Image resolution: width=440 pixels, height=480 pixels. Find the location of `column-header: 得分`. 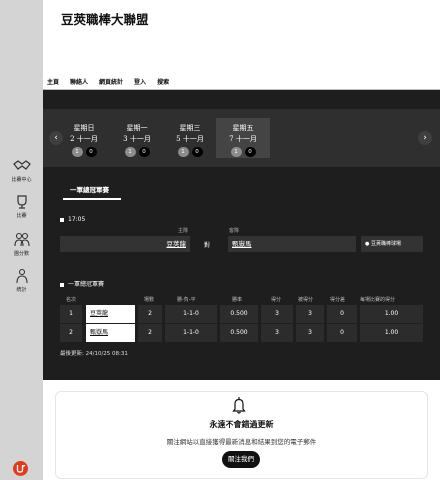

column-header: 得分 is located at coordinates (276, 300).